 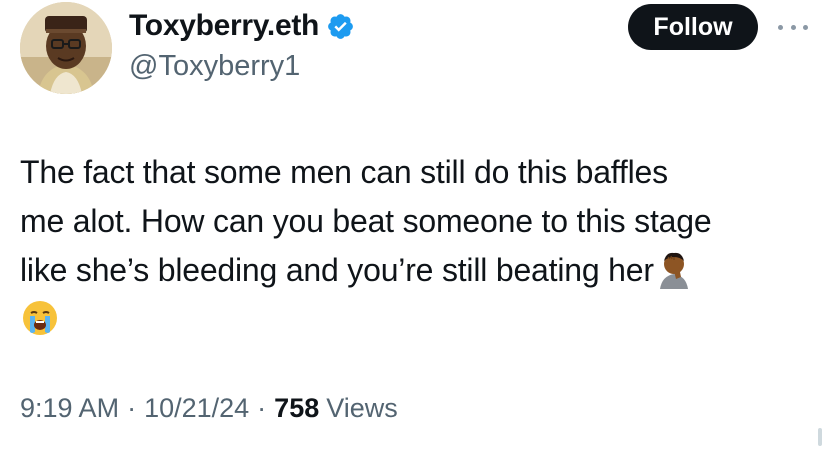 What do you see at coordinates (674, 269) in the screenshot?
I see `man-facepalming-emoji` at bounding box center [674, 269].